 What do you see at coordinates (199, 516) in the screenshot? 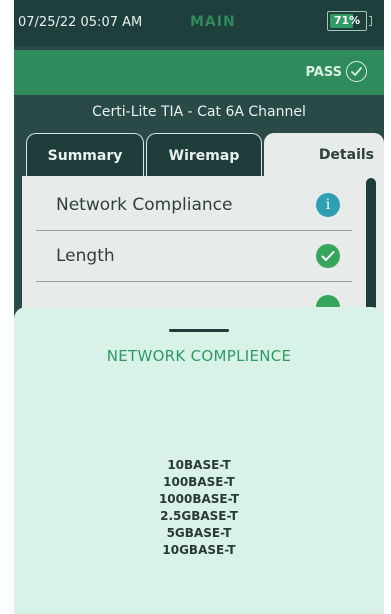
I see `list-item: 2.5GBASE-T` at bounding box center [199, 516].